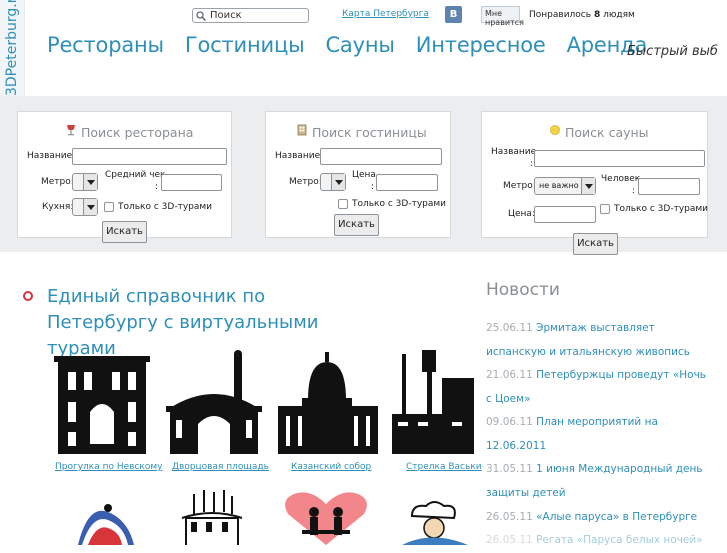  Describe the element at coordinates (661, 209) in the screenshot. I see `sauna-only3d-label: Только с 3D-турами` at that location.